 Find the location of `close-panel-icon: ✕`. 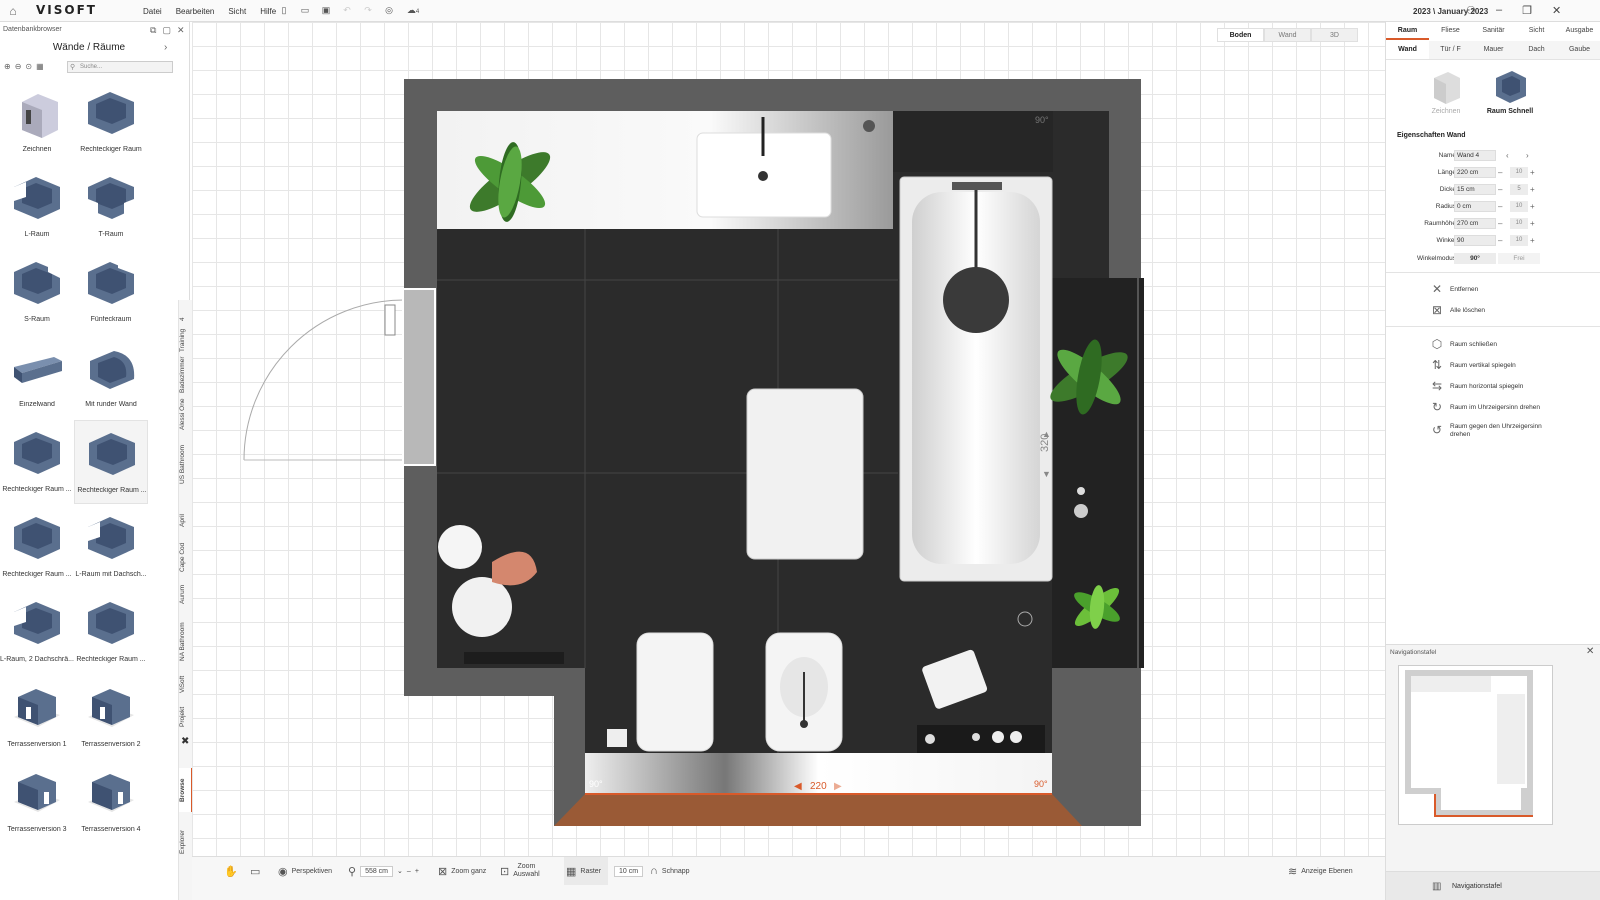

close-panel-icon: ✕ is located at coordinates (181, 30).